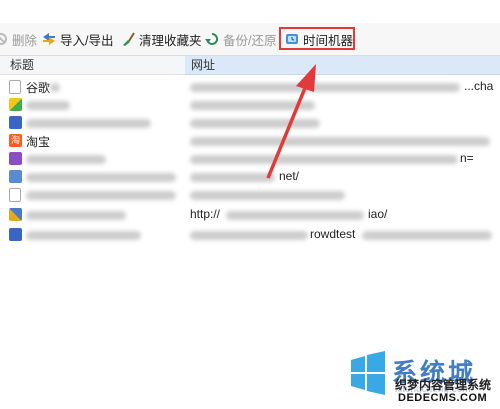 The image size is (500, 409). What do you see at coordinates (443, 398) in the screenshot?
I see `watermark-domain: DEDECMS.COM` at bounding box center [443, 398].